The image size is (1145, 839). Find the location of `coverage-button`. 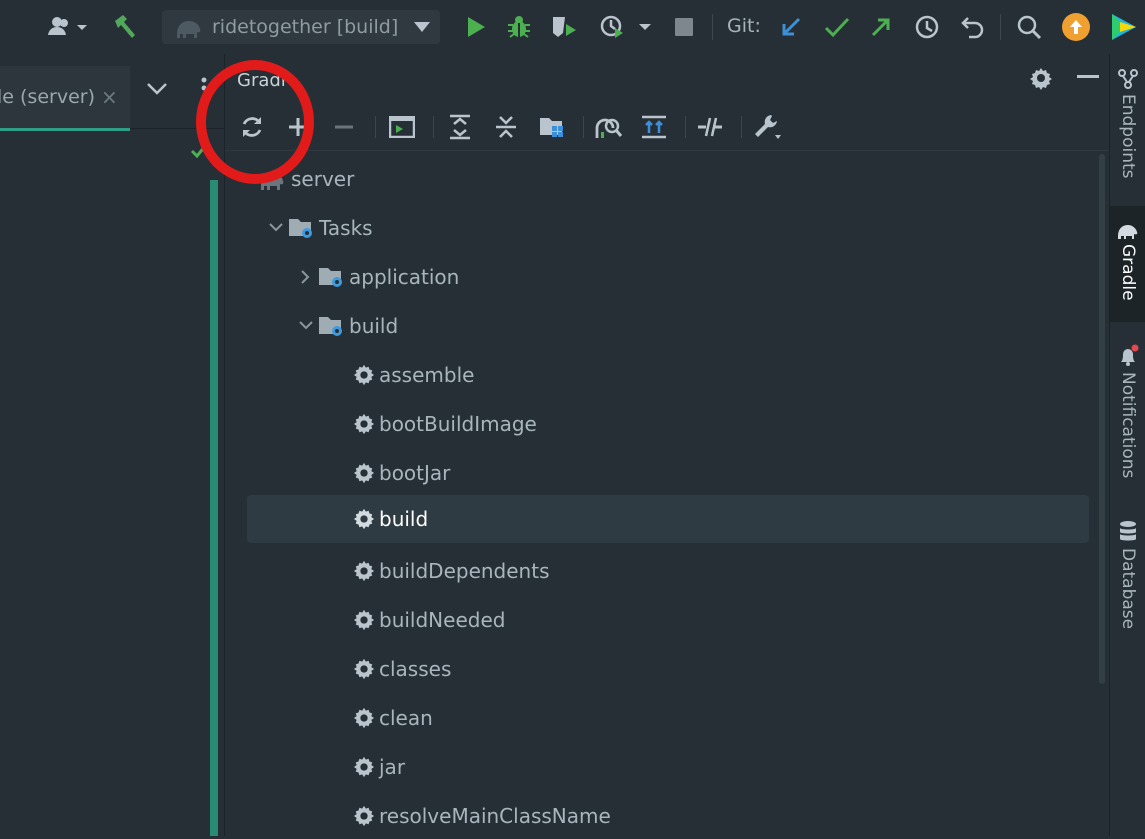

coverage-button is located at coordinates (564, 27).